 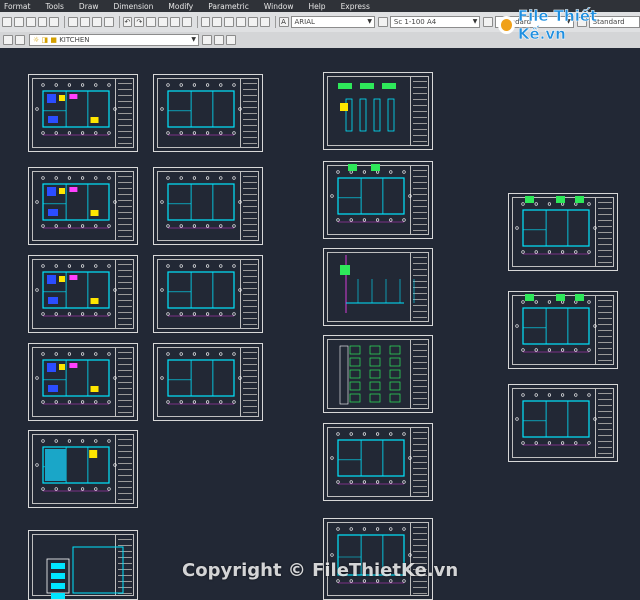 What do you see at coordinates (316, 6) in the screenshot?
I see `menu-help: Help` at bounding box center [316, 6].